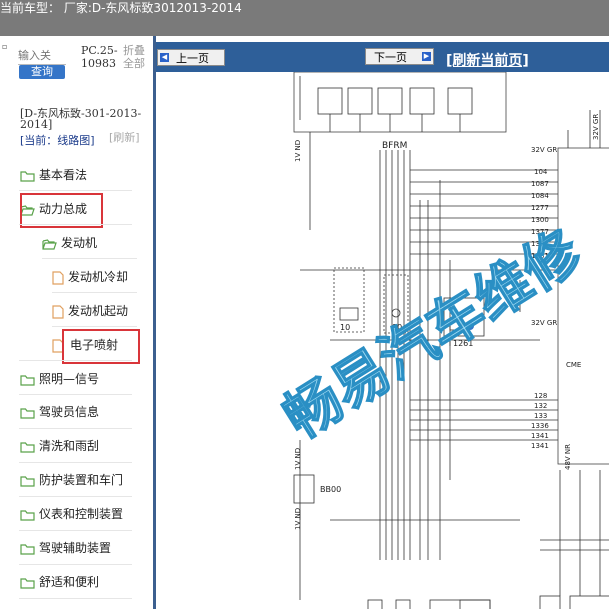 The height and width of the screenshot is (609, 609). What do you see at coordinates (75, 548) in the screenshot?
I see `tree-item-label: 驾驶辅助装置` at bounding box center [75, 548].